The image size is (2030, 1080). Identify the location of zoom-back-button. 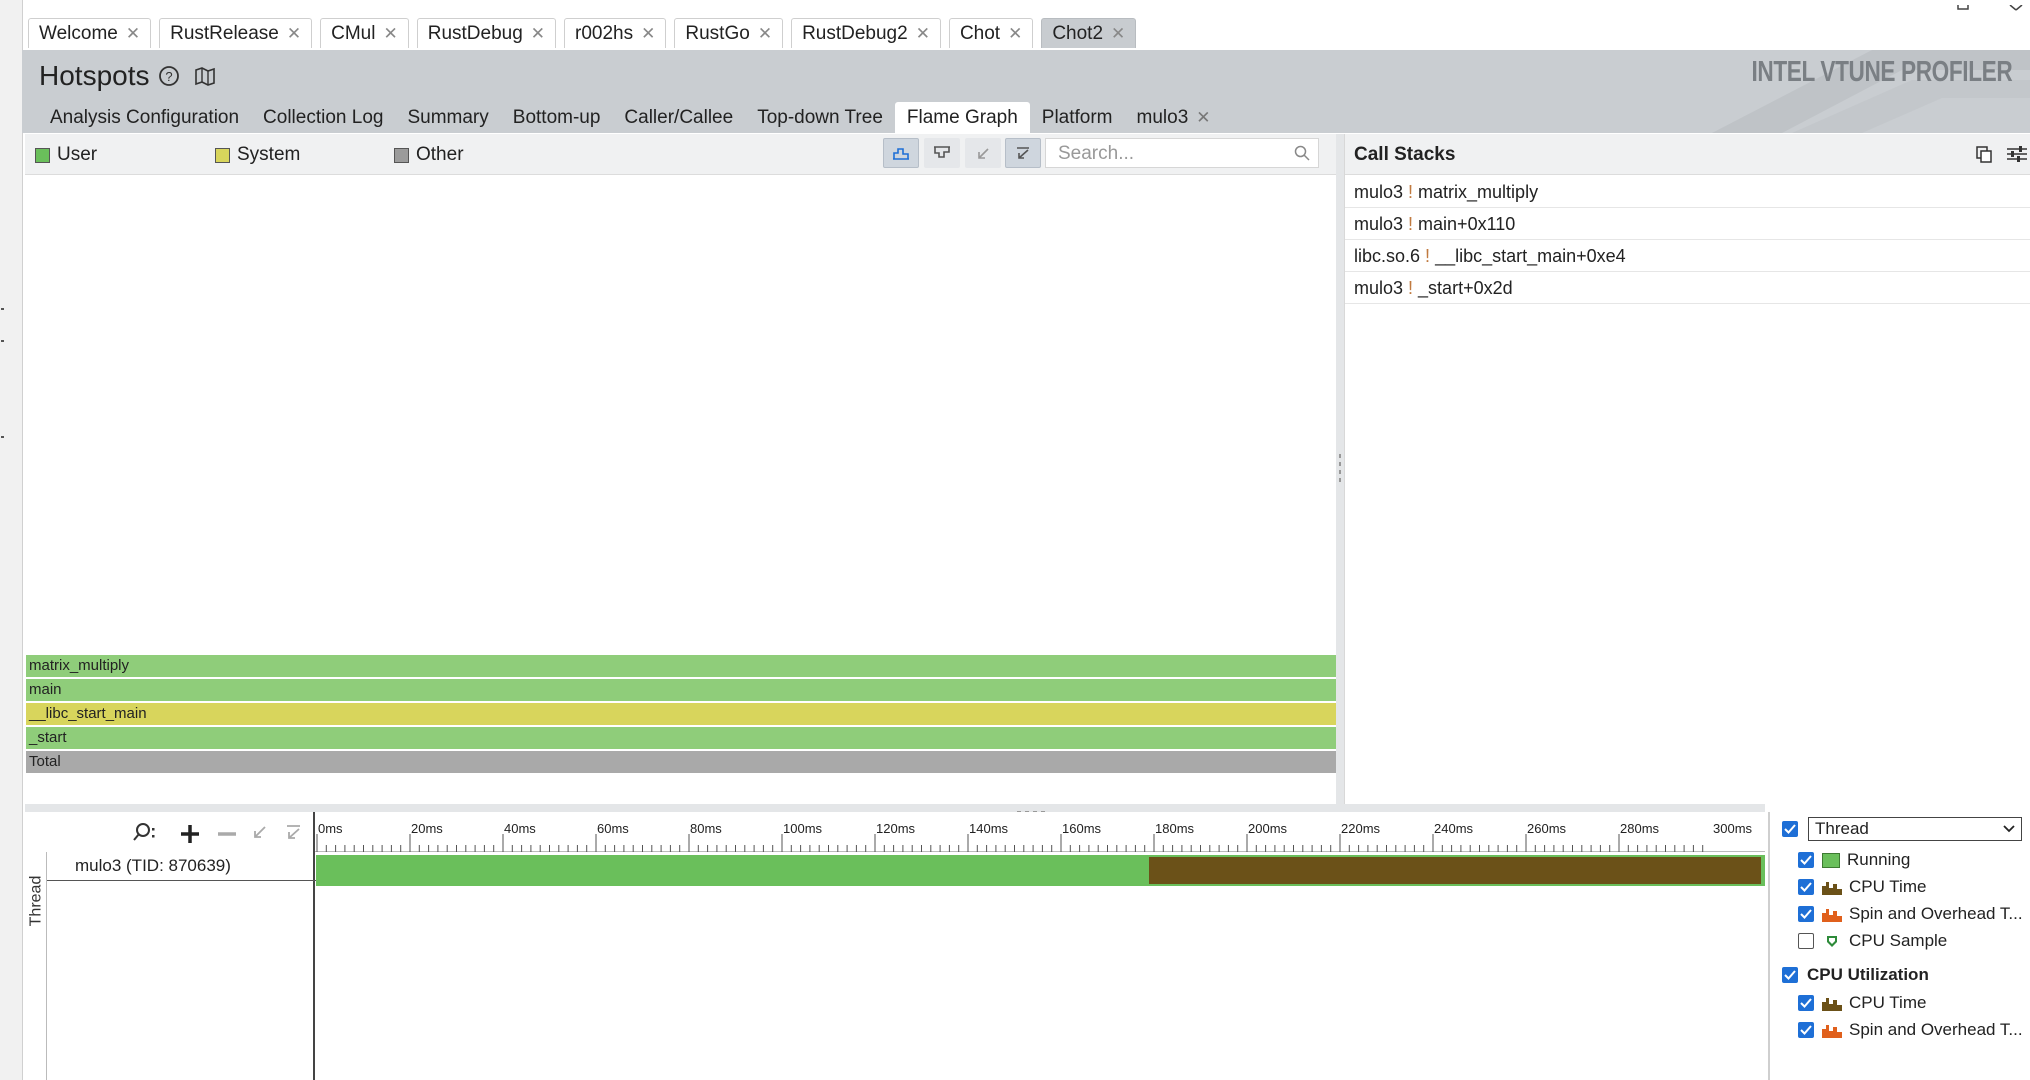
(983, 153).